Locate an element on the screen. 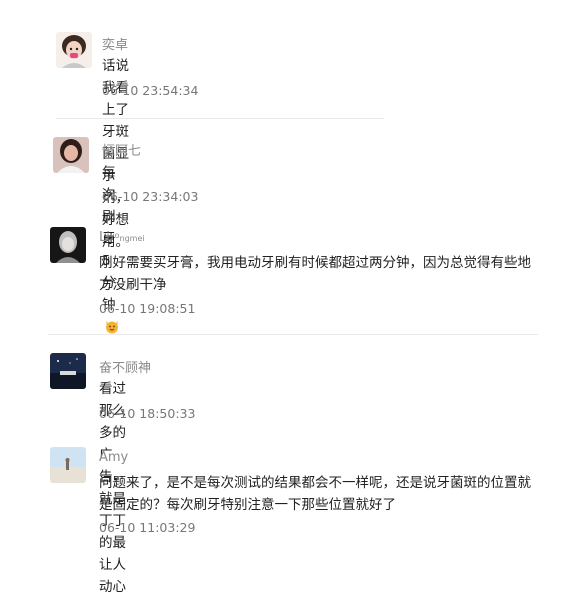 This screenshot has width=576, height=598. comment-timestamp: 06-10 19:08:51 is located at coordinates (147, 308).